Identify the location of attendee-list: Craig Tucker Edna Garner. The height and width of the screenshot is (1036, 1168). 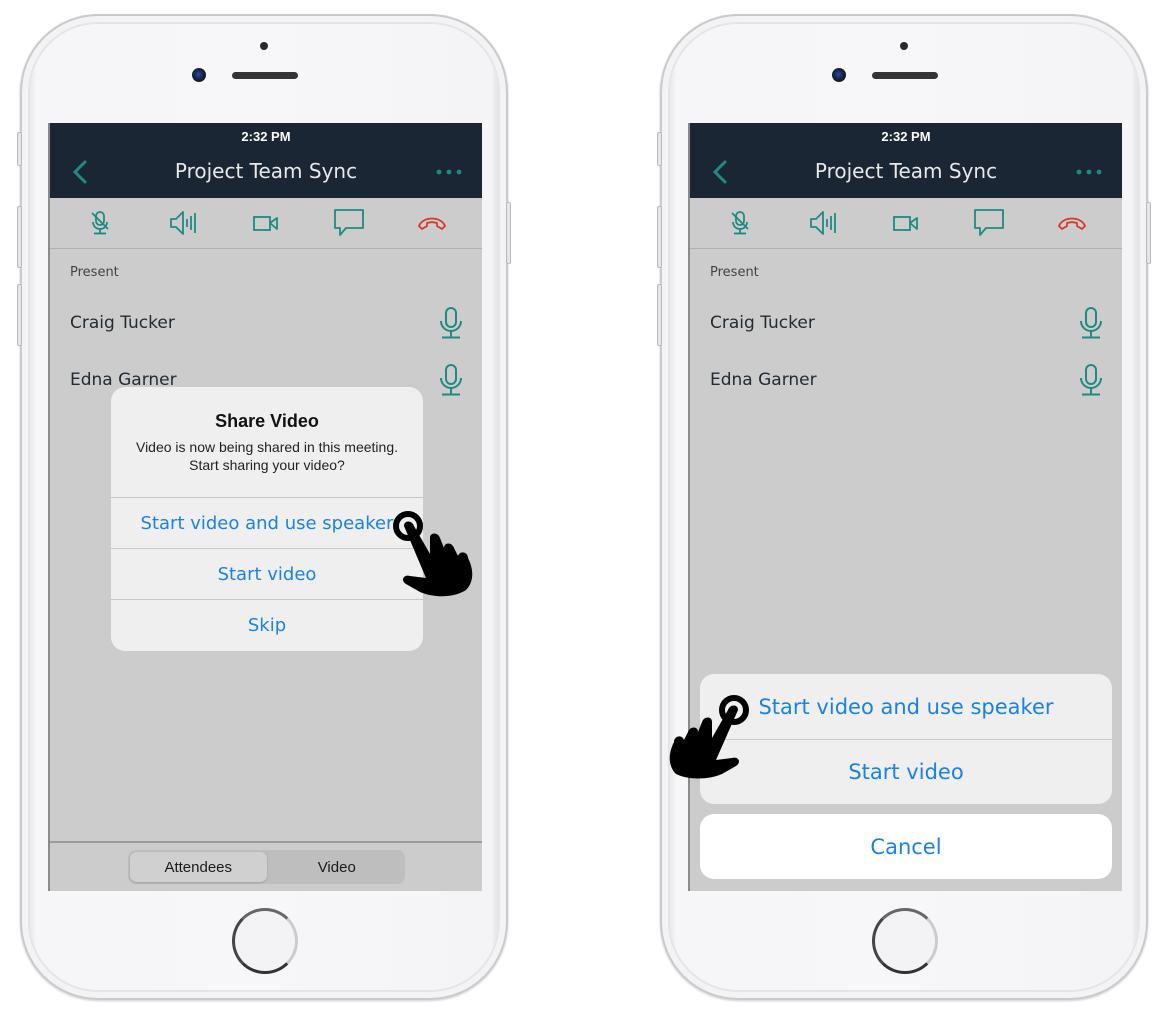
(906, 351).